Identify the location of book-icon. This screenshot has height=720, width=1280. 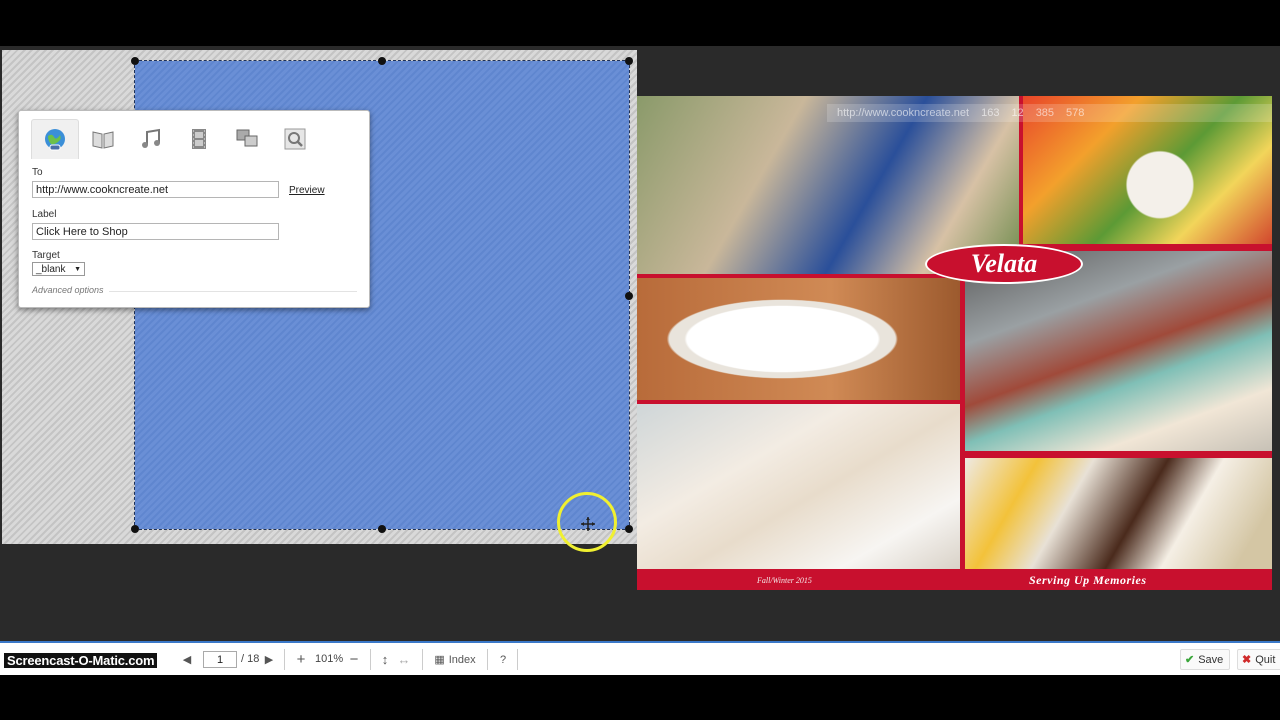
(103, 139).